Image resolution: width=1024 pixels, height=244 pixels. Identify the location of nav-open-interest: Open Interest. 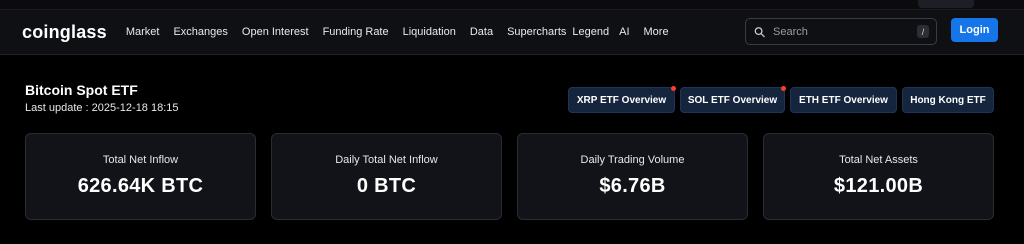
(275, 32).